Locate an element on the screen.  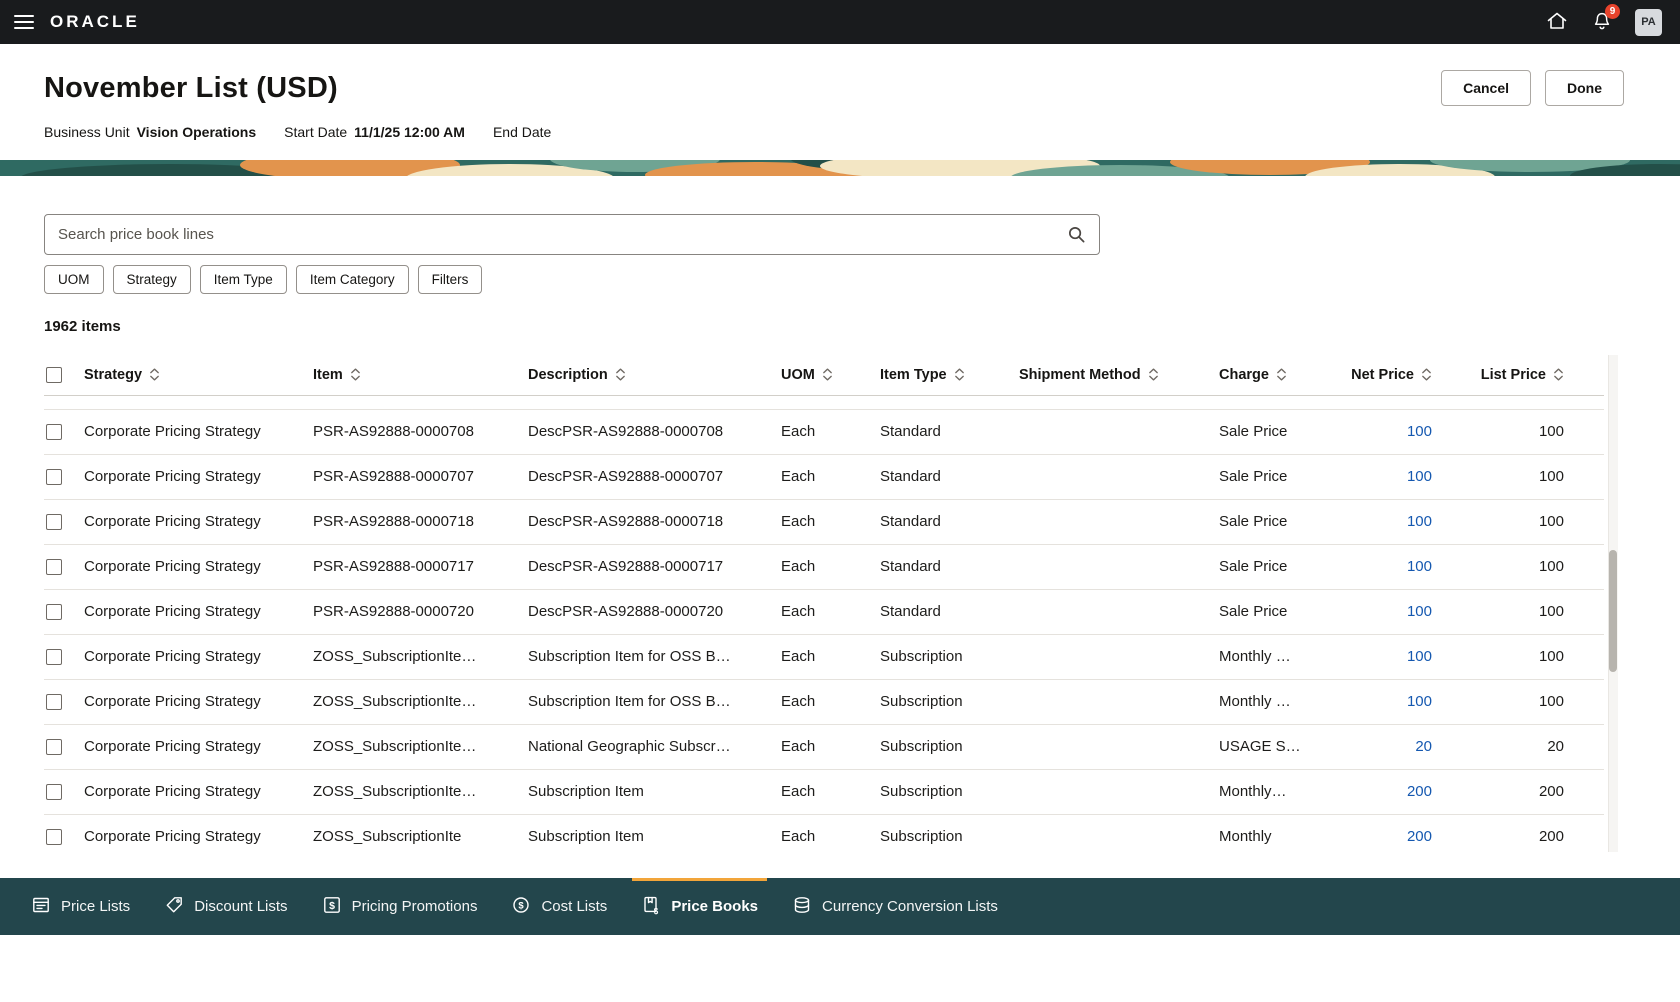
start-date: Start Date 11/1/25 12:00 AM is located at coordinates (374, 132).